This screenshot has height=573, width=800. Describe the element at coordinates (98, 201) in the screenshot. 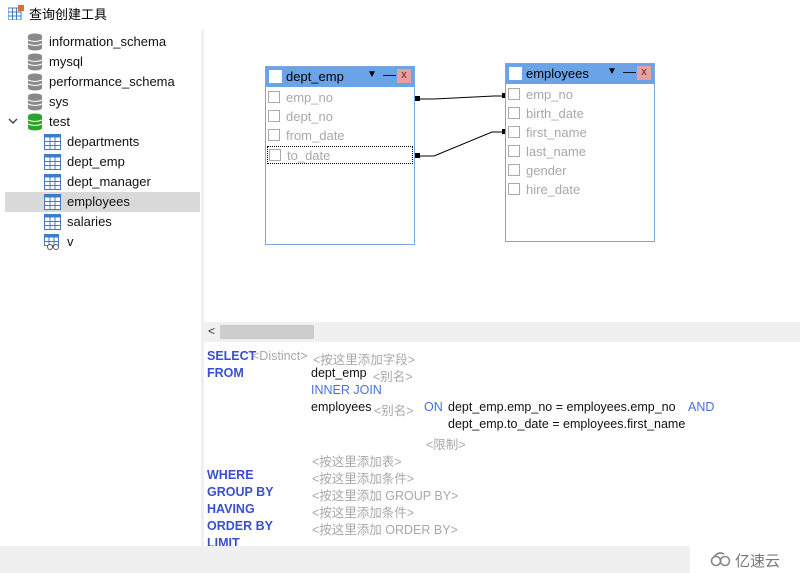

I see `tree-item-label: employees` at that location.